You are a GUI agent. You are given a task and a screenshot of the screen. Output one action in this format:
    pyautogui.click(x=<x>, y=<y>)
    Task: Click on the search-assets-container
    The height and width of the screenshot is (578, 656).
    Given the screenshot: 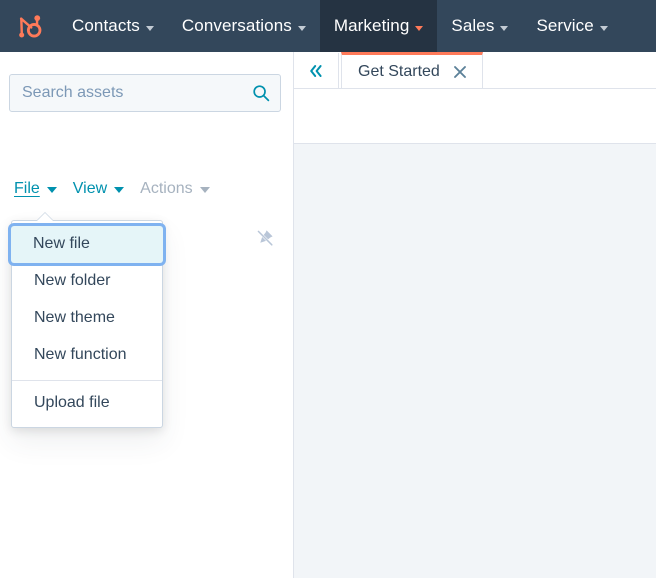 What is the action you would take?
    pyautogui.click(x=145, y=93)
    